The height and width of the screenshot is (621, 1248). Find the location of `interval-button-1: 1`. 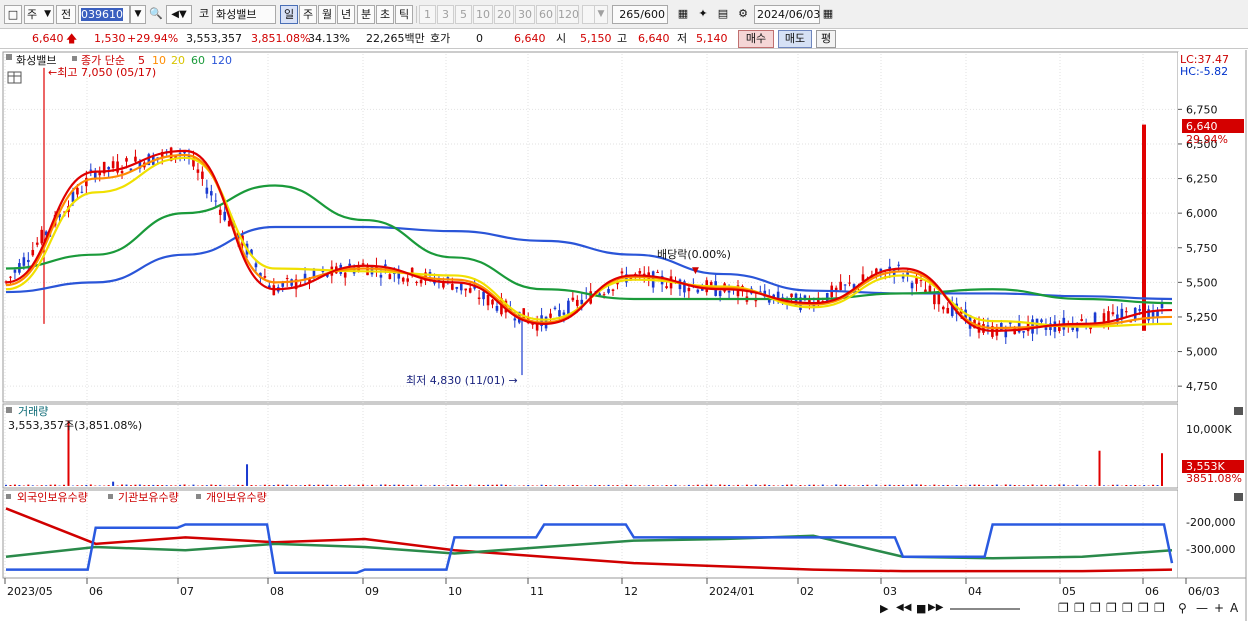

interval-button-1: 1 is located at coordinates (427, 14).